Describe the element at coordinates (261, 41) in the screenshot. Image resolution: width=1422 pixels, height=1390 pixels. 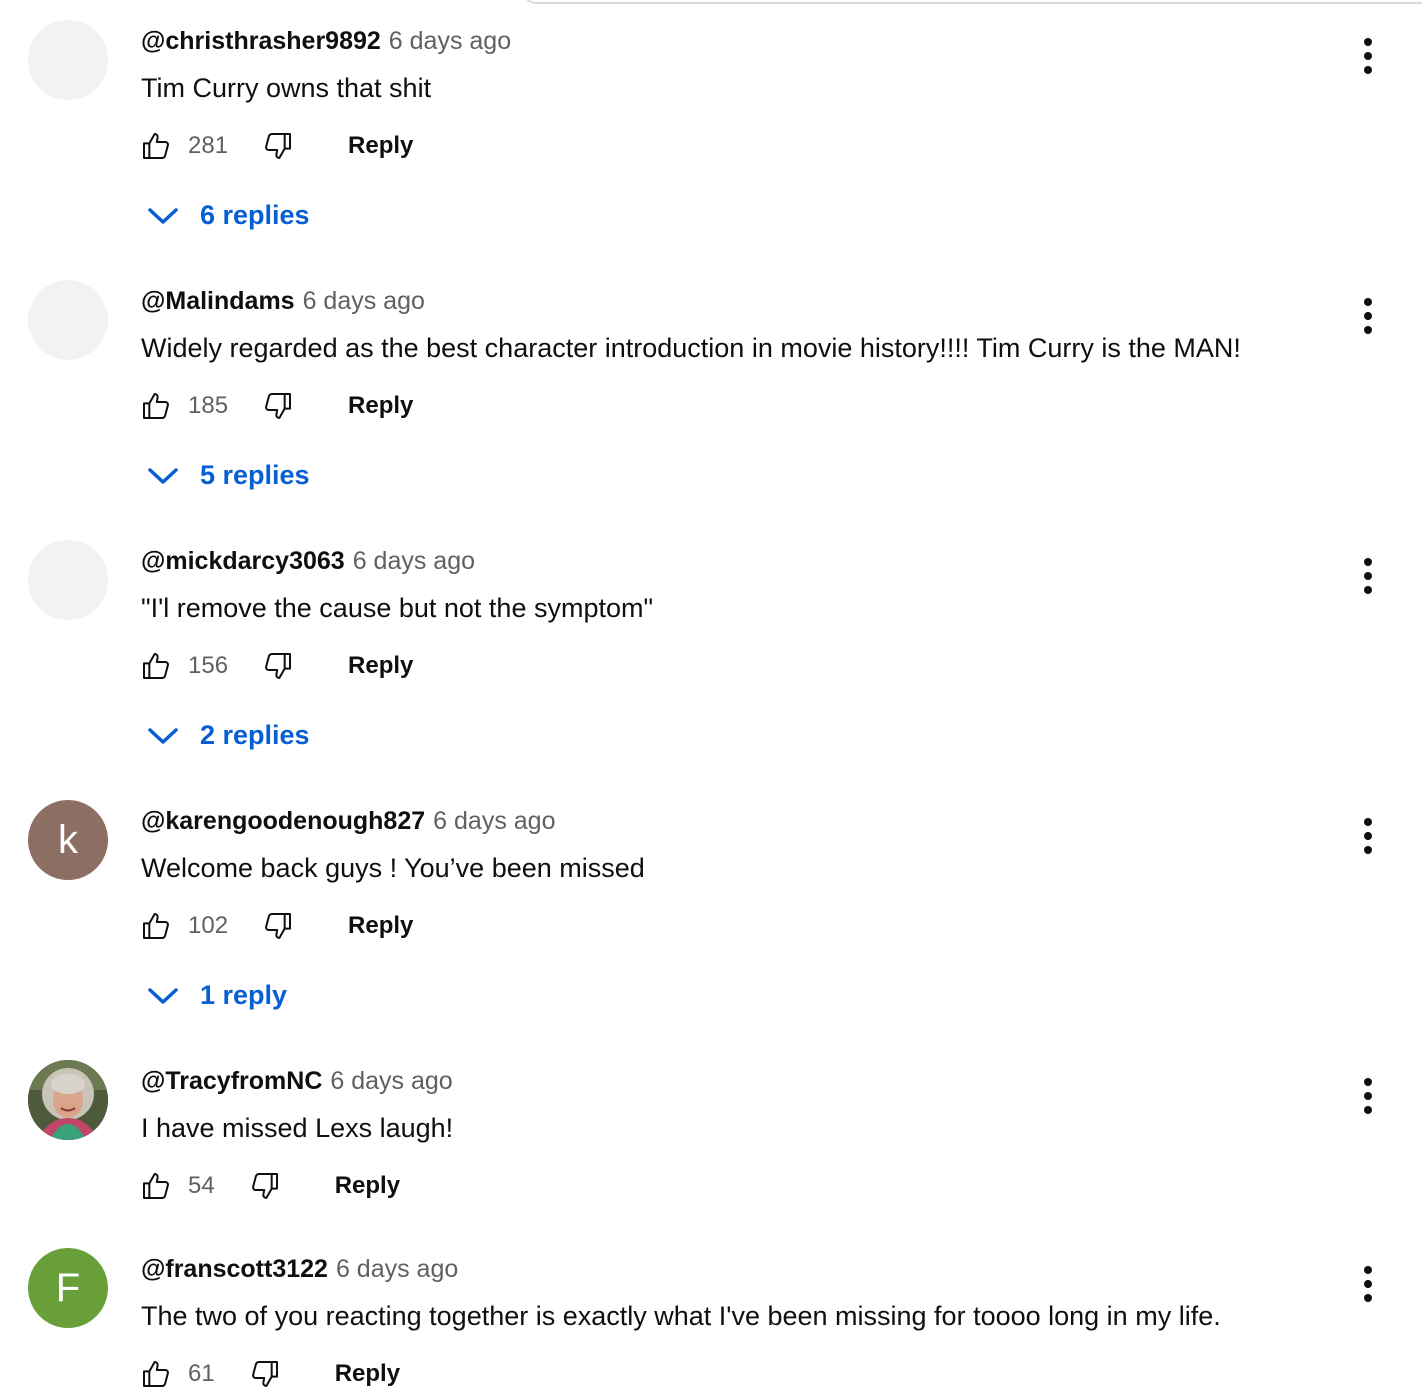
I see `comment-author: @christhrasher9892` at that location.